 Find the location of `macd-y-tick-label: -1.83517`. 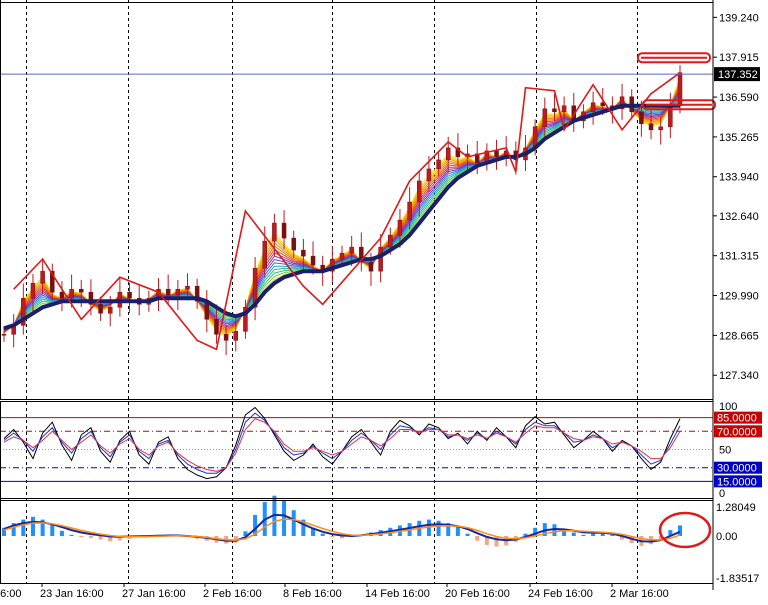

macd-y-tick-label: -1.83517 is located at coordinates (737, 579).